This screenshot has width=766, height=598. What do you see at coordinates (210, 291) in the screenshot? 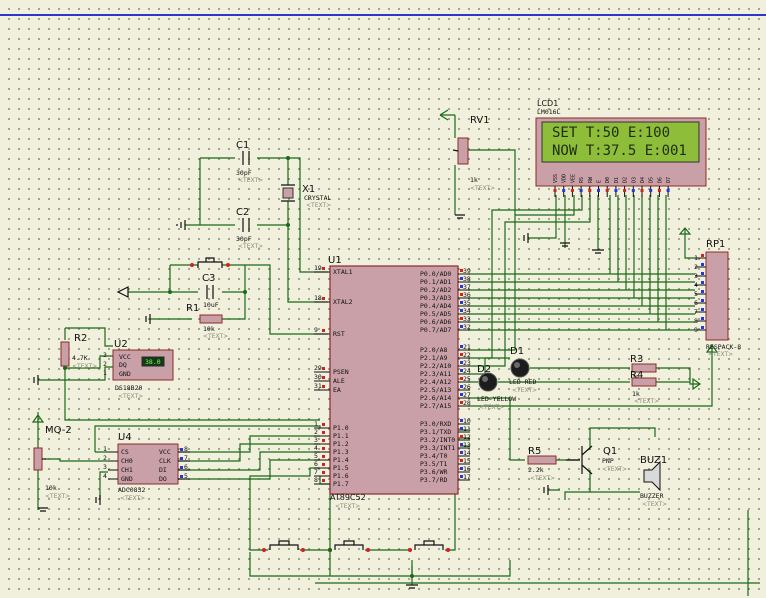
I see `c3-capacitor: C3 10uF` at bounding box center [210, 291].